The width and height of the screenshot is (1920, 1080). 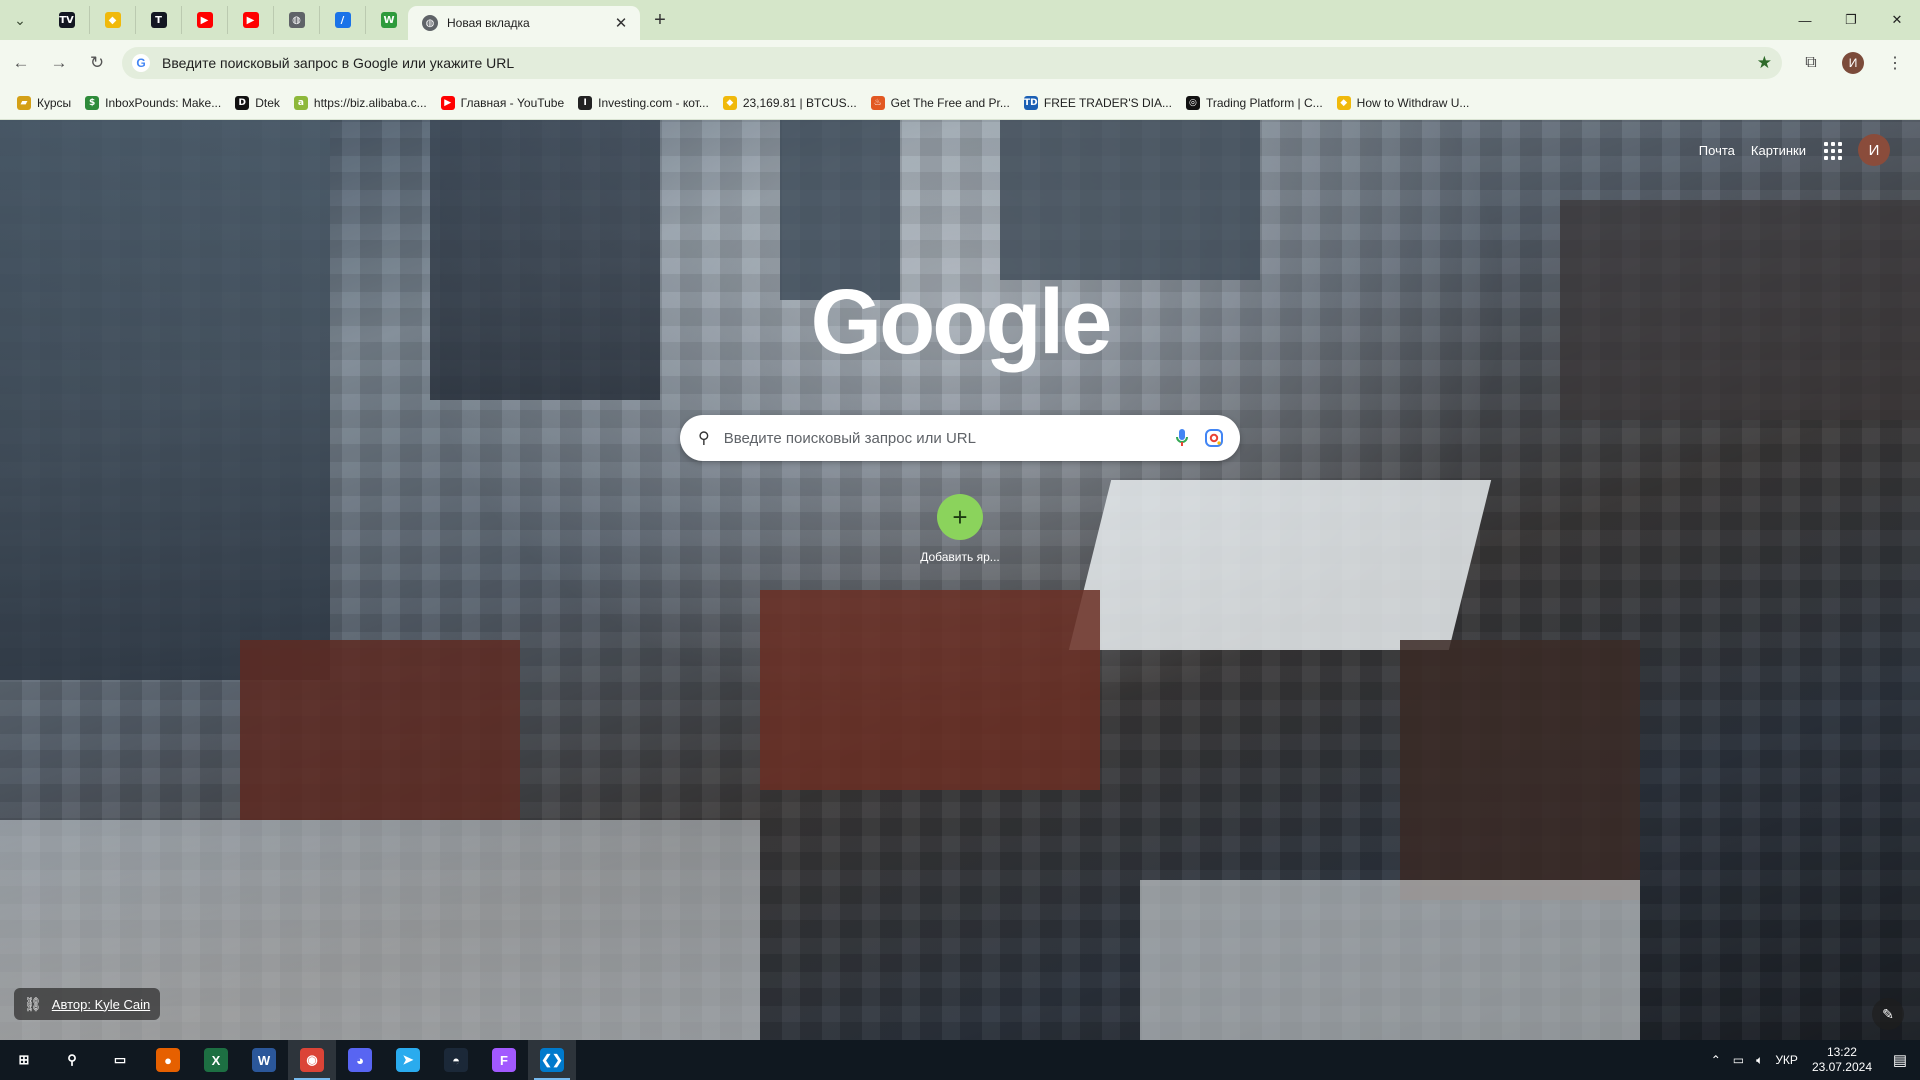 I want to click on taskbar-app: ◕, so click(x=360, y=1060).